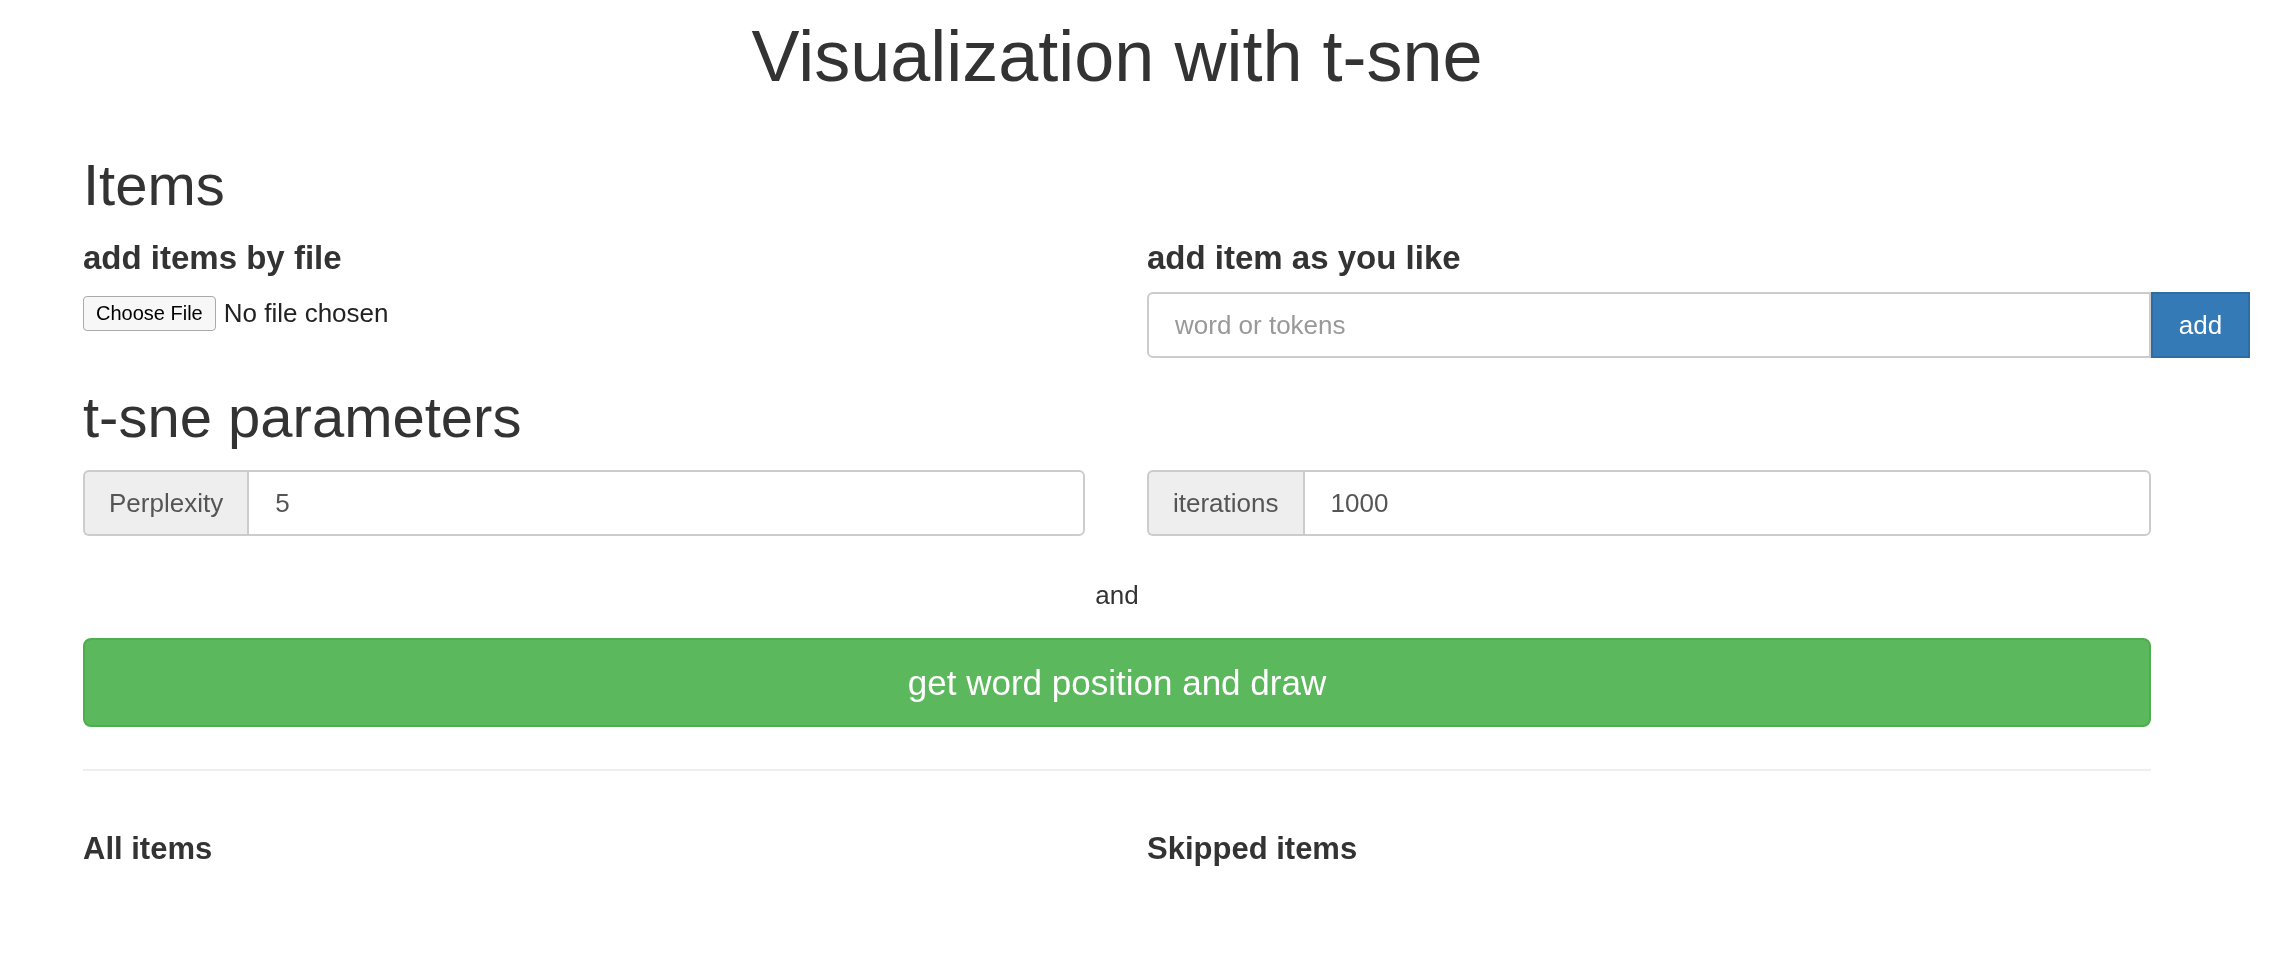 This screenshot has height=972, width=2294. I want to click on choose-file-button: Choose File, so click(149, 313).